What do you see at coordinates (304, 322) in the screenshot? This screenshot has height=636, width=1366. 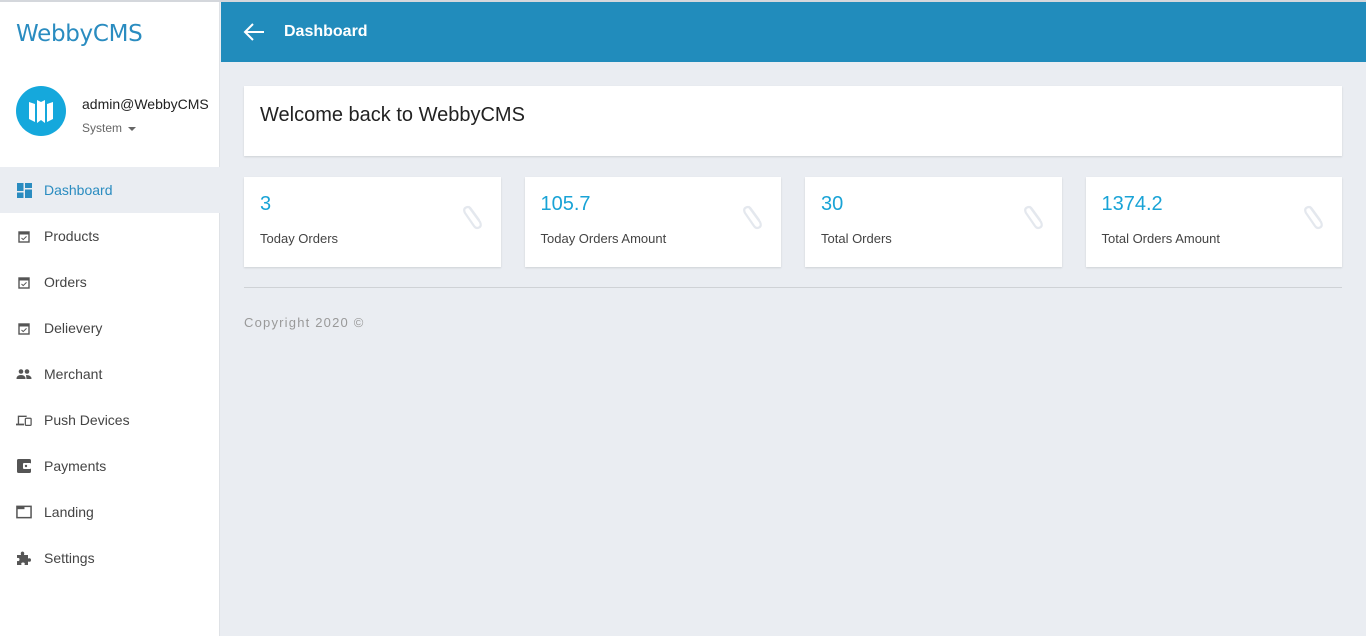 I see `copyright-text: Copyright 2020 ©` at bounding box center [304, 322].